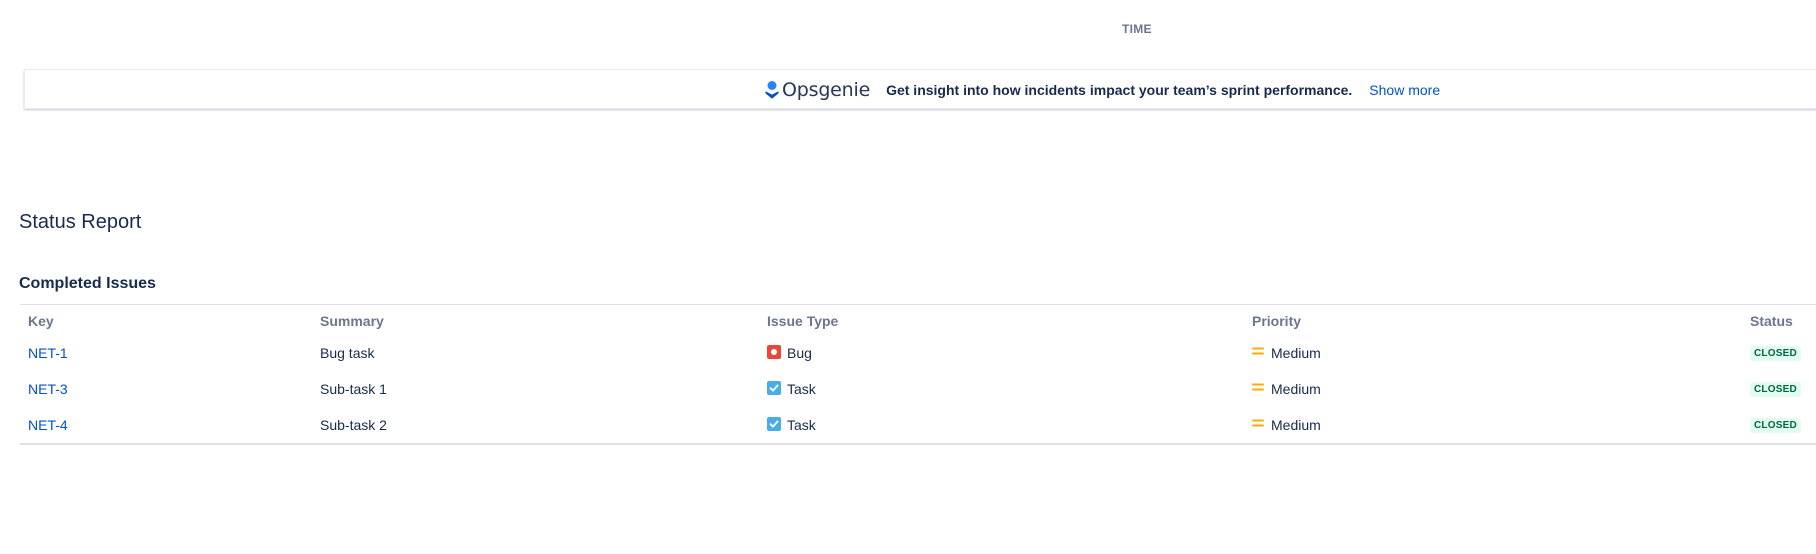 This screenshot has height=554, width=1816. Describe the element at coordinates (48, 389) in the screenshot. I see `issue-key-link: NET-3` at that location.